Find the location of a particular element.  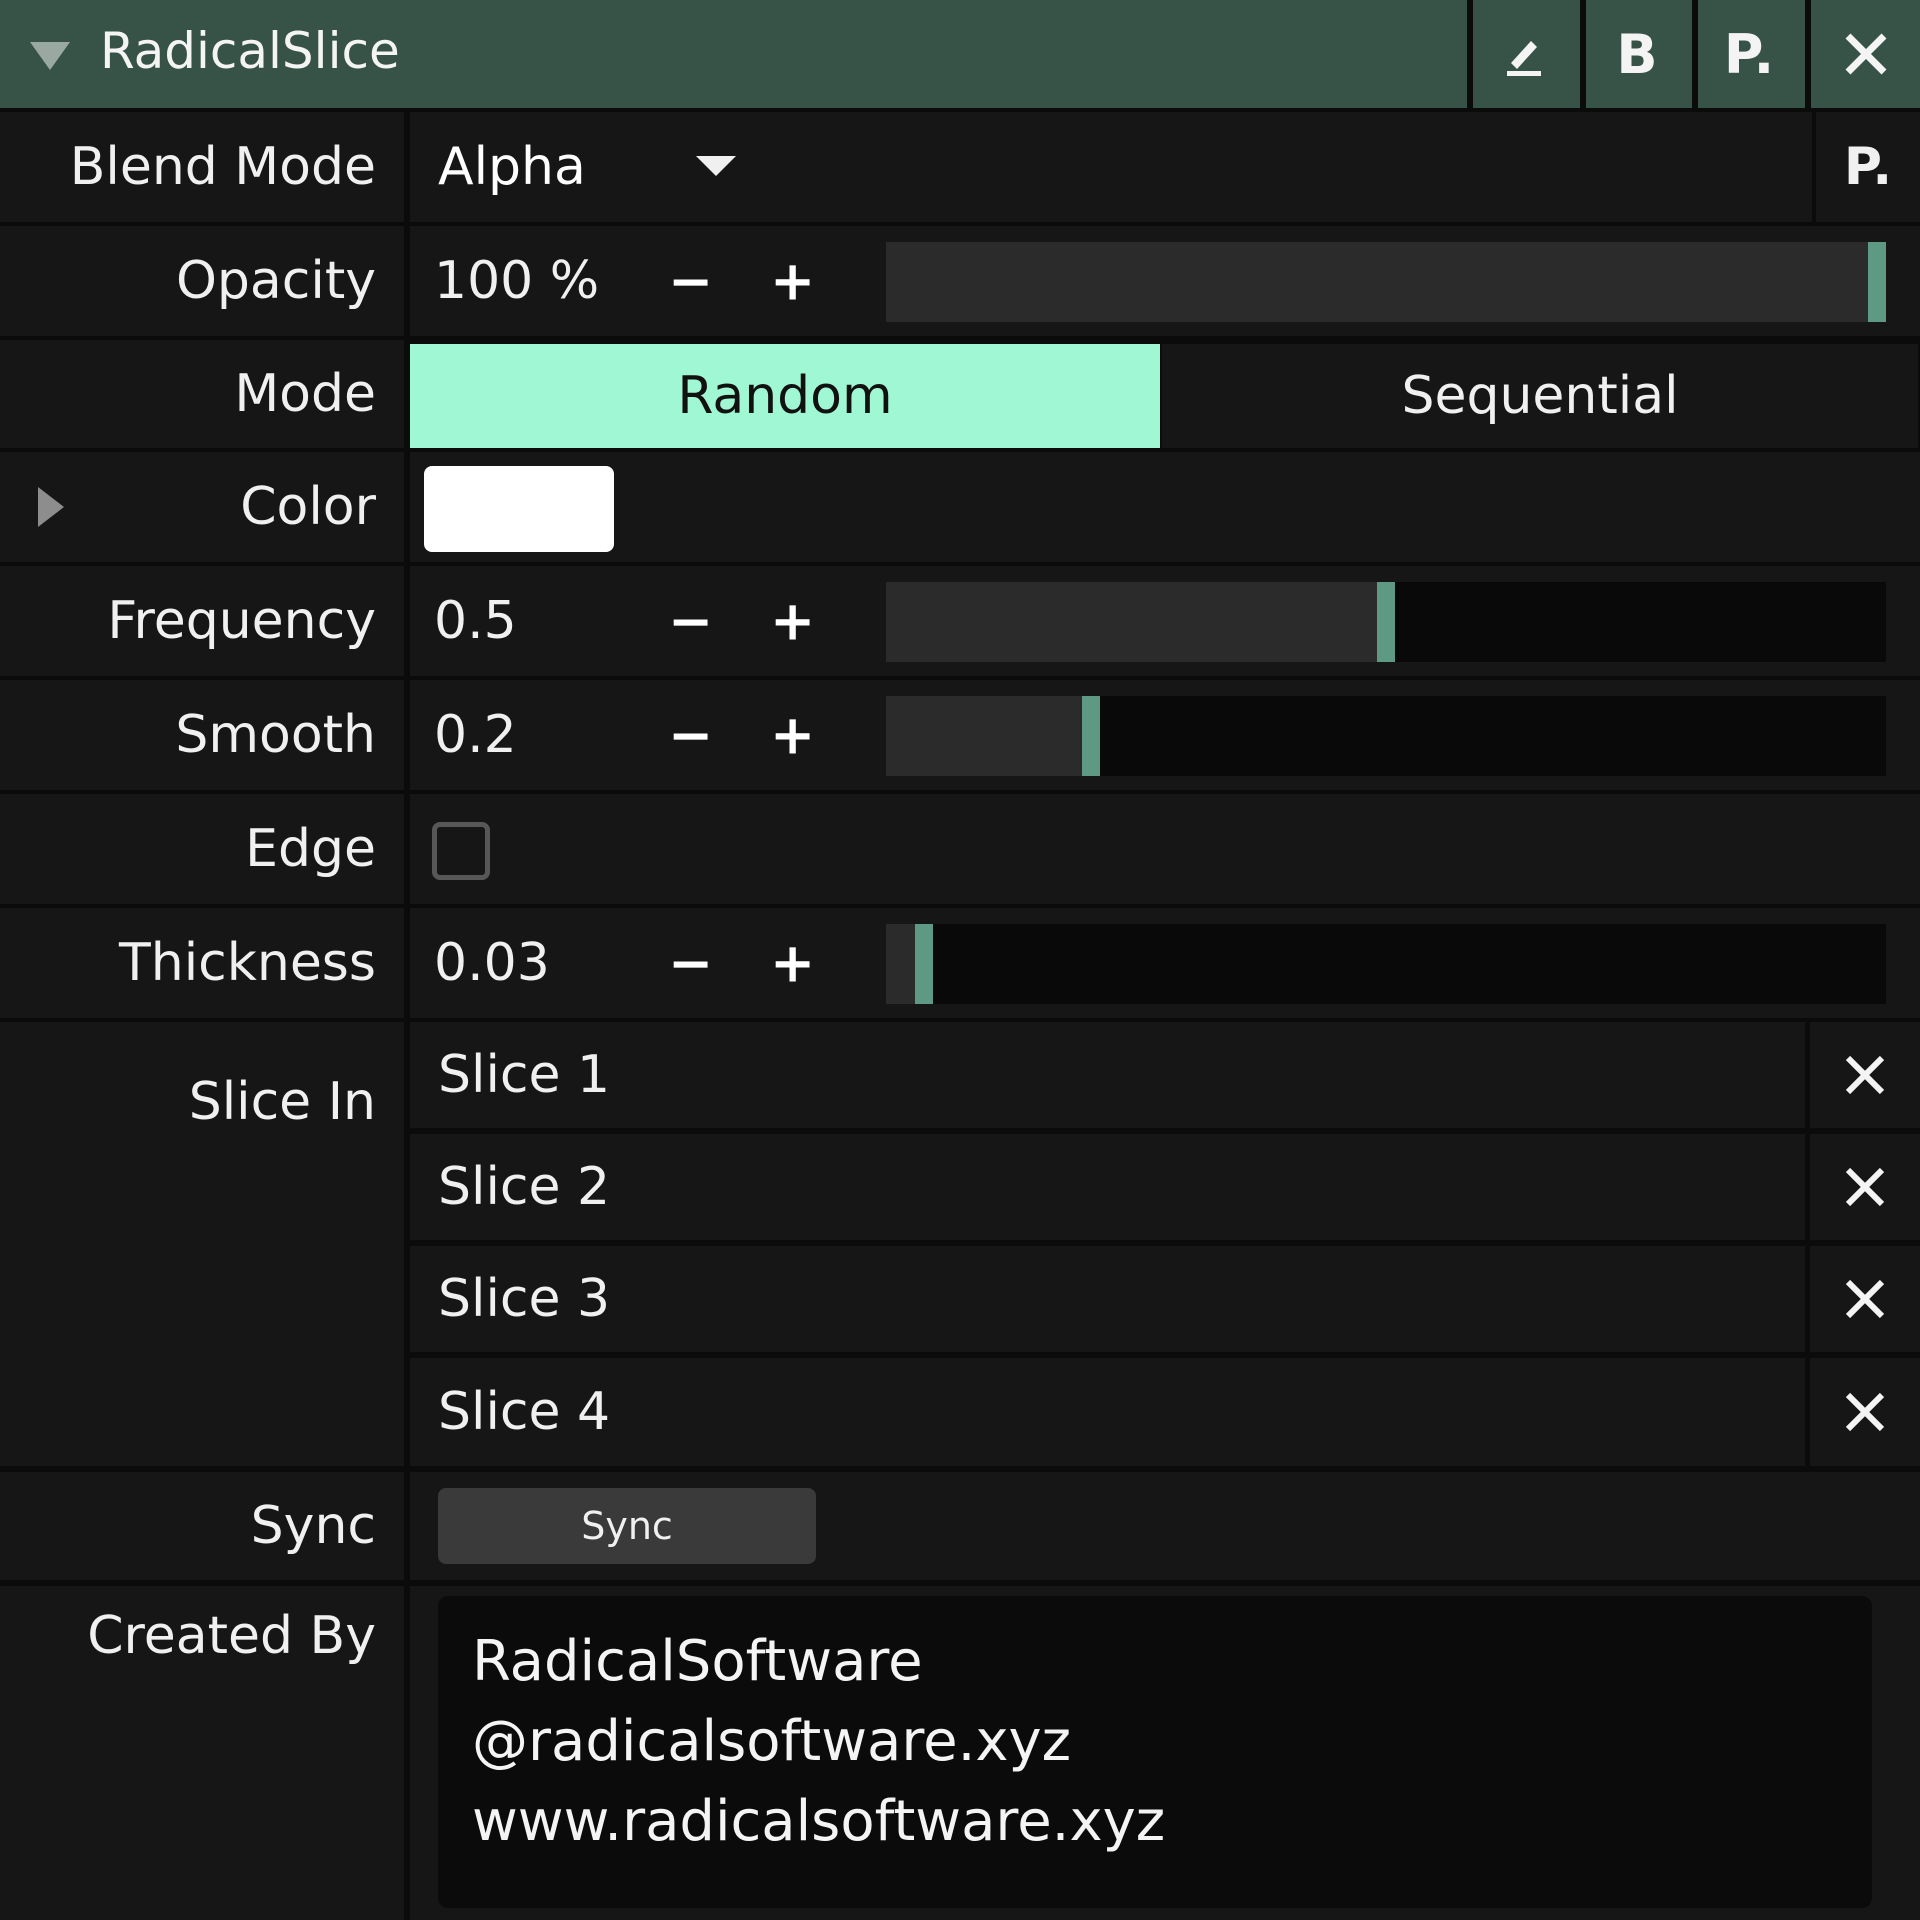

frequency-decrement-button: − is located at coordinates (690, 621).